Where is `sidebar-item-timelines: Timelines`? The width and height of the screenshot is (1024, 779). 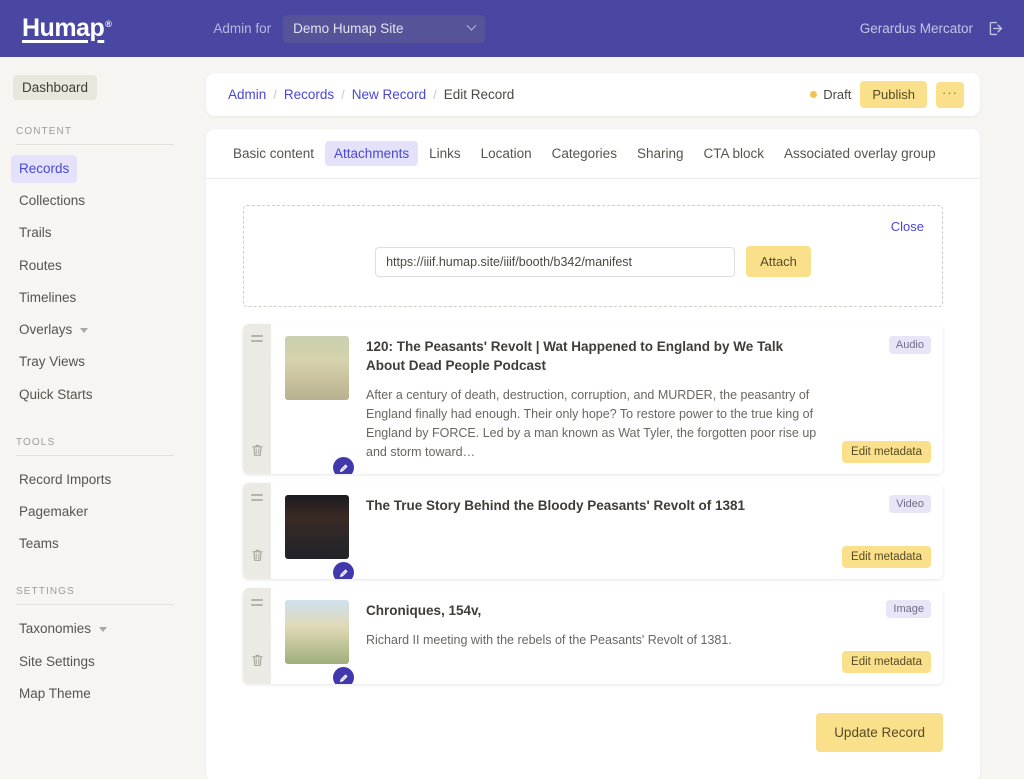 sidebar-item-timelines: Timelines is located at coordinates (47, 298).